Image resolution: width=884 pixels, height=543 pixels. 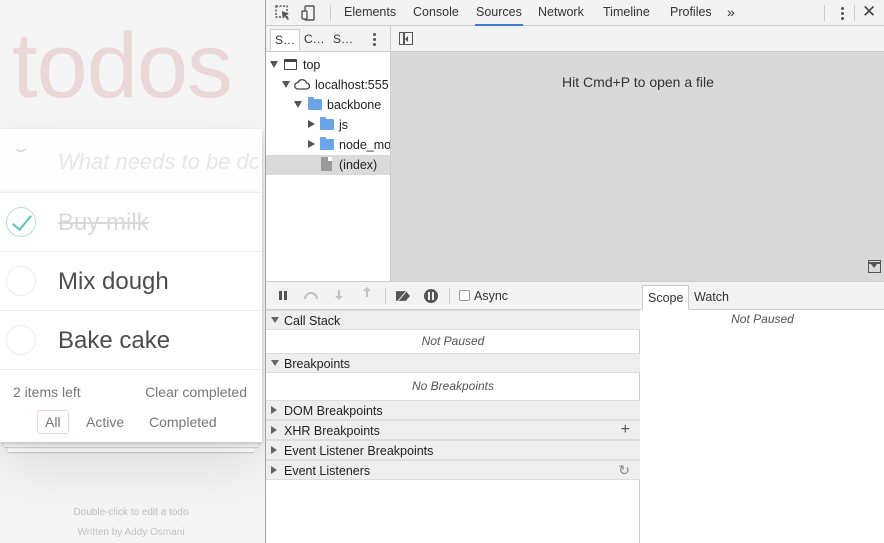 What do you see at coordinates (328, 125) in the screenshot?
I see `tree-item-js: js` at bounding box center [328, 125].